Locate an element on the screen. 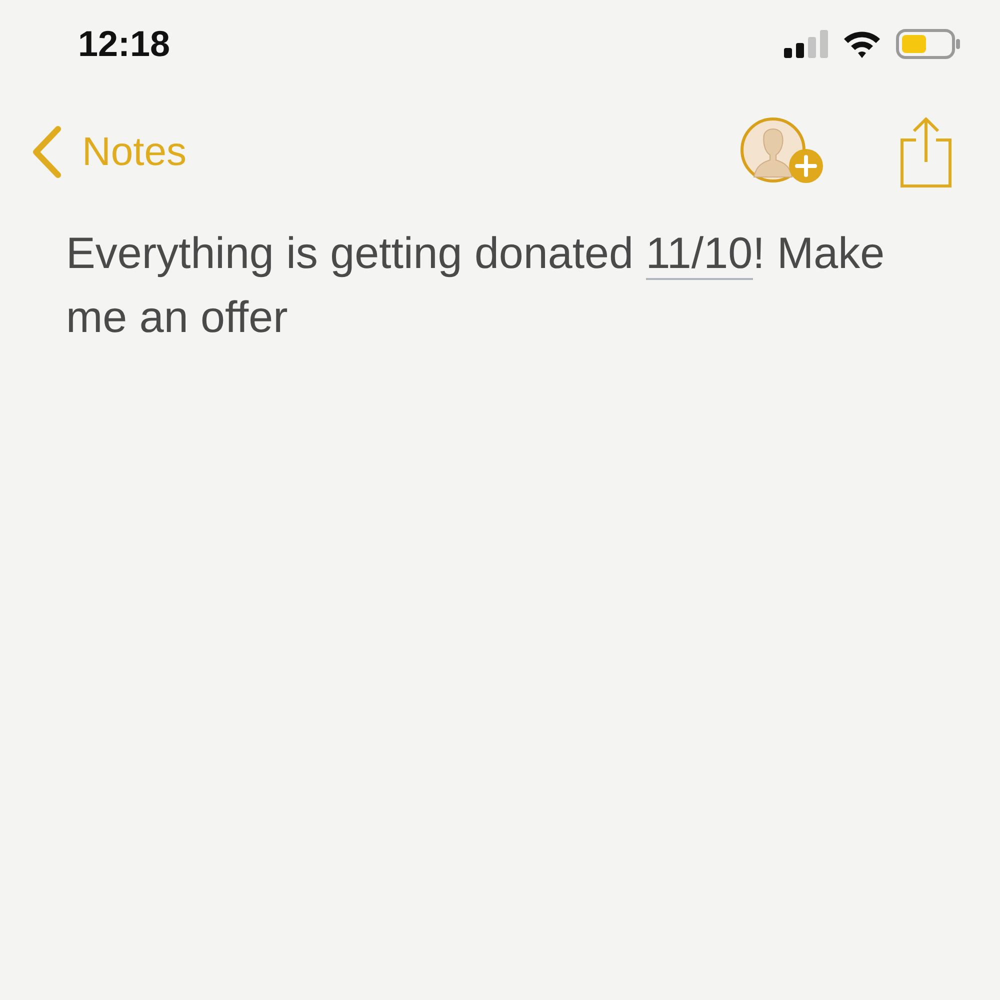 This screenshot has height=1000, width=1000. status-time: 12:18 is located at coordinates (124, 44).